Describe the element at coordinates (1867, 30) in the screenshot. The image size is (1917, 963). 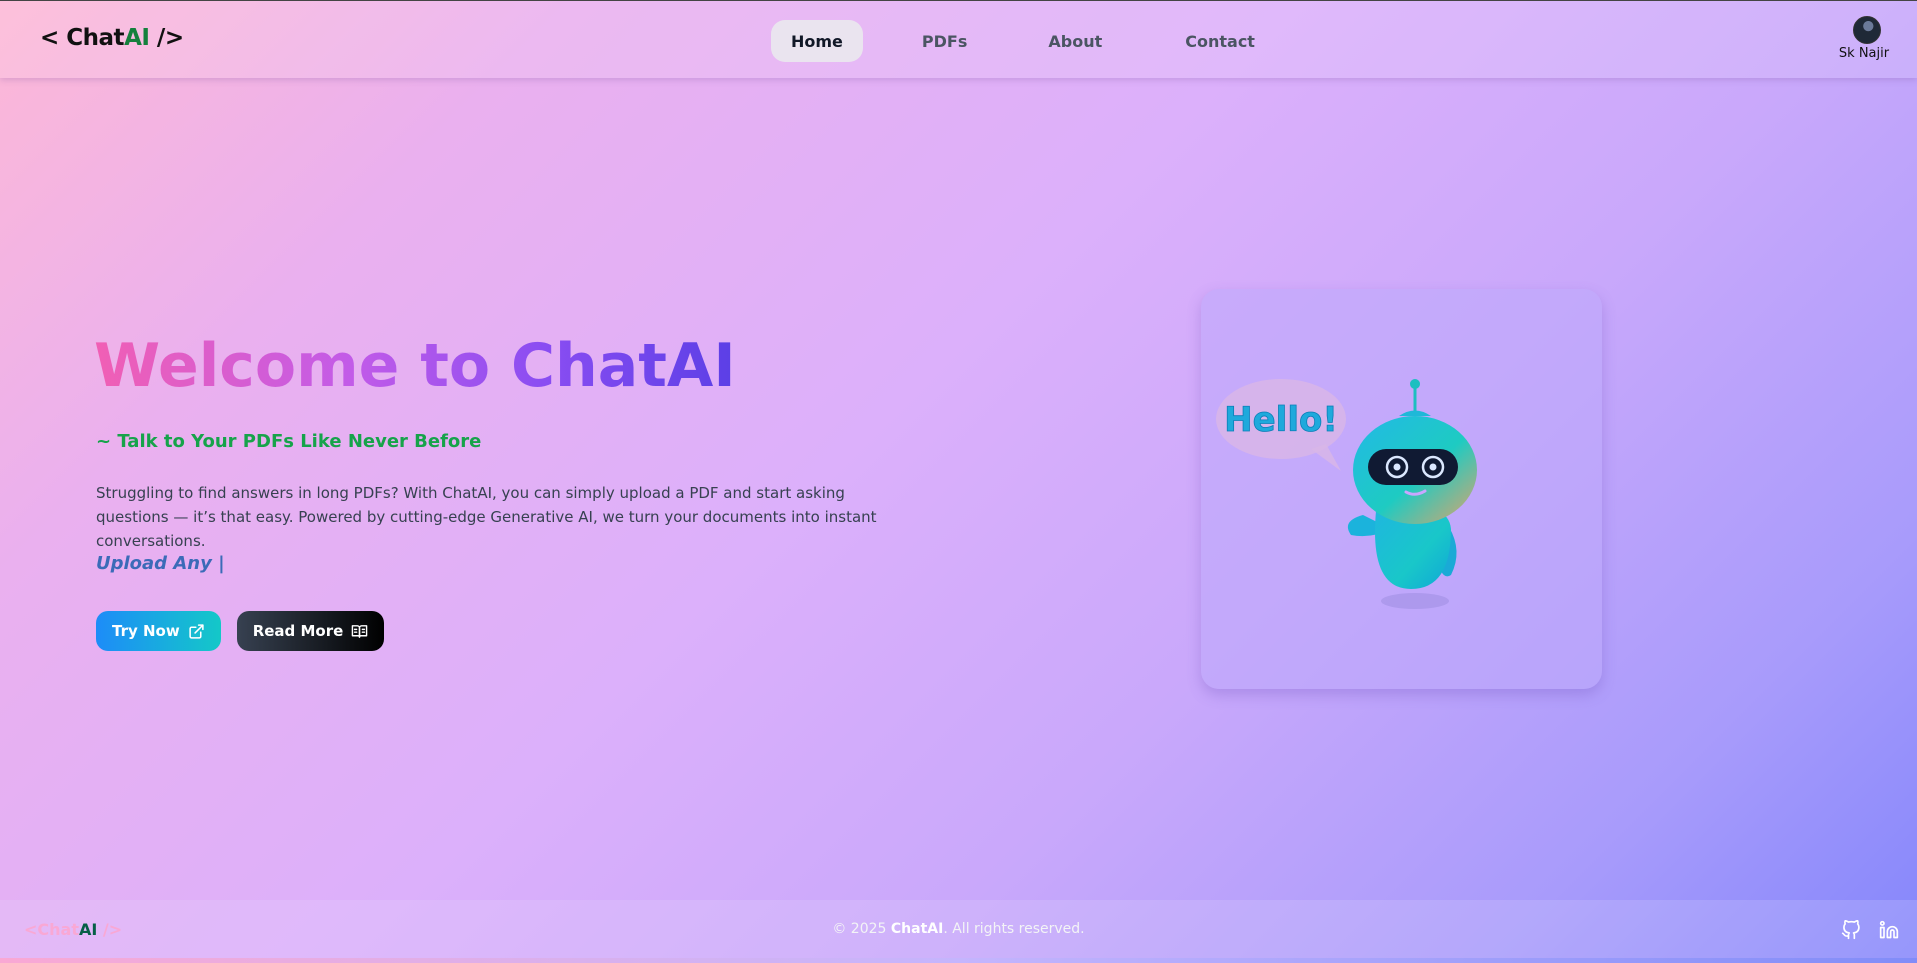
I see `avatar` at that location.